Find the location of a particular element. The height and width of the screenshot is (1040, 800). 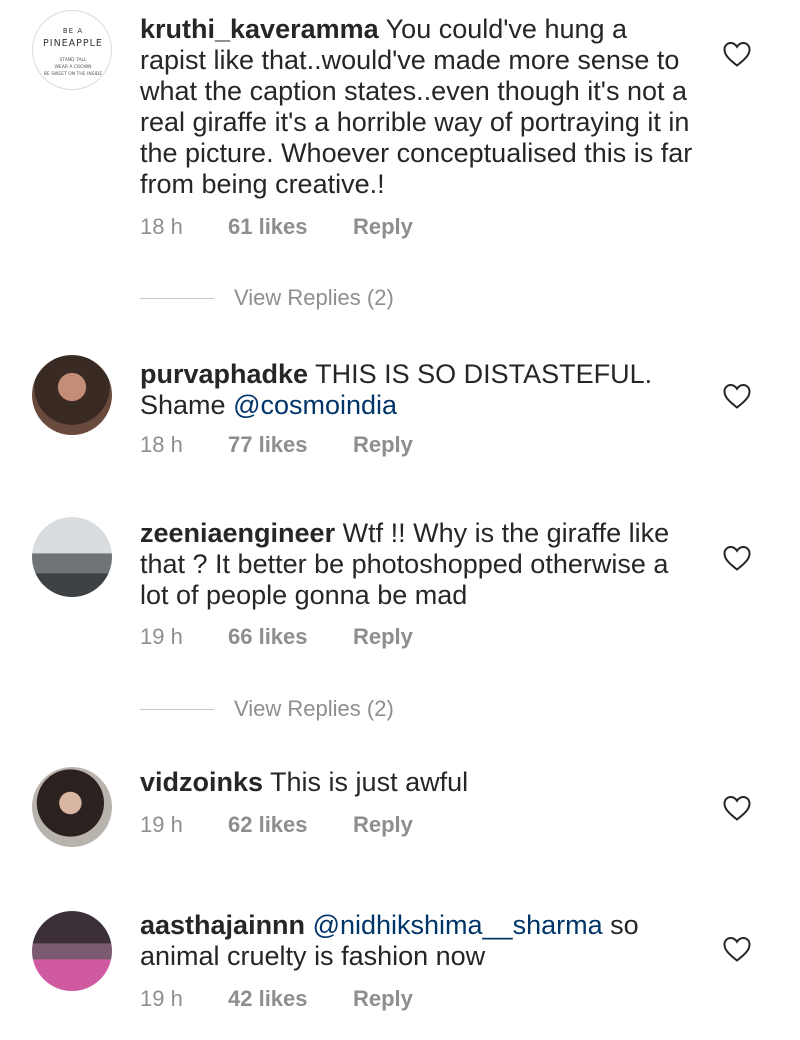

comment-message: This is just awful is located at coordinates (369, 782).